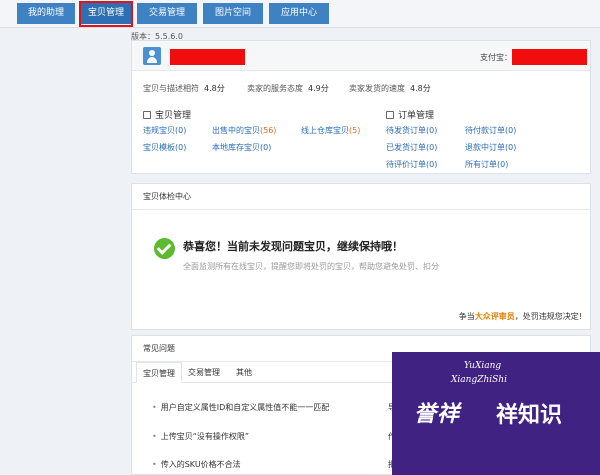 Image resolution: width=600 pixels, height=475 pixels. Describe the element at coordinates (496, 57) in the screenshot. I see `alipay-label: 支付宝：` at that location.